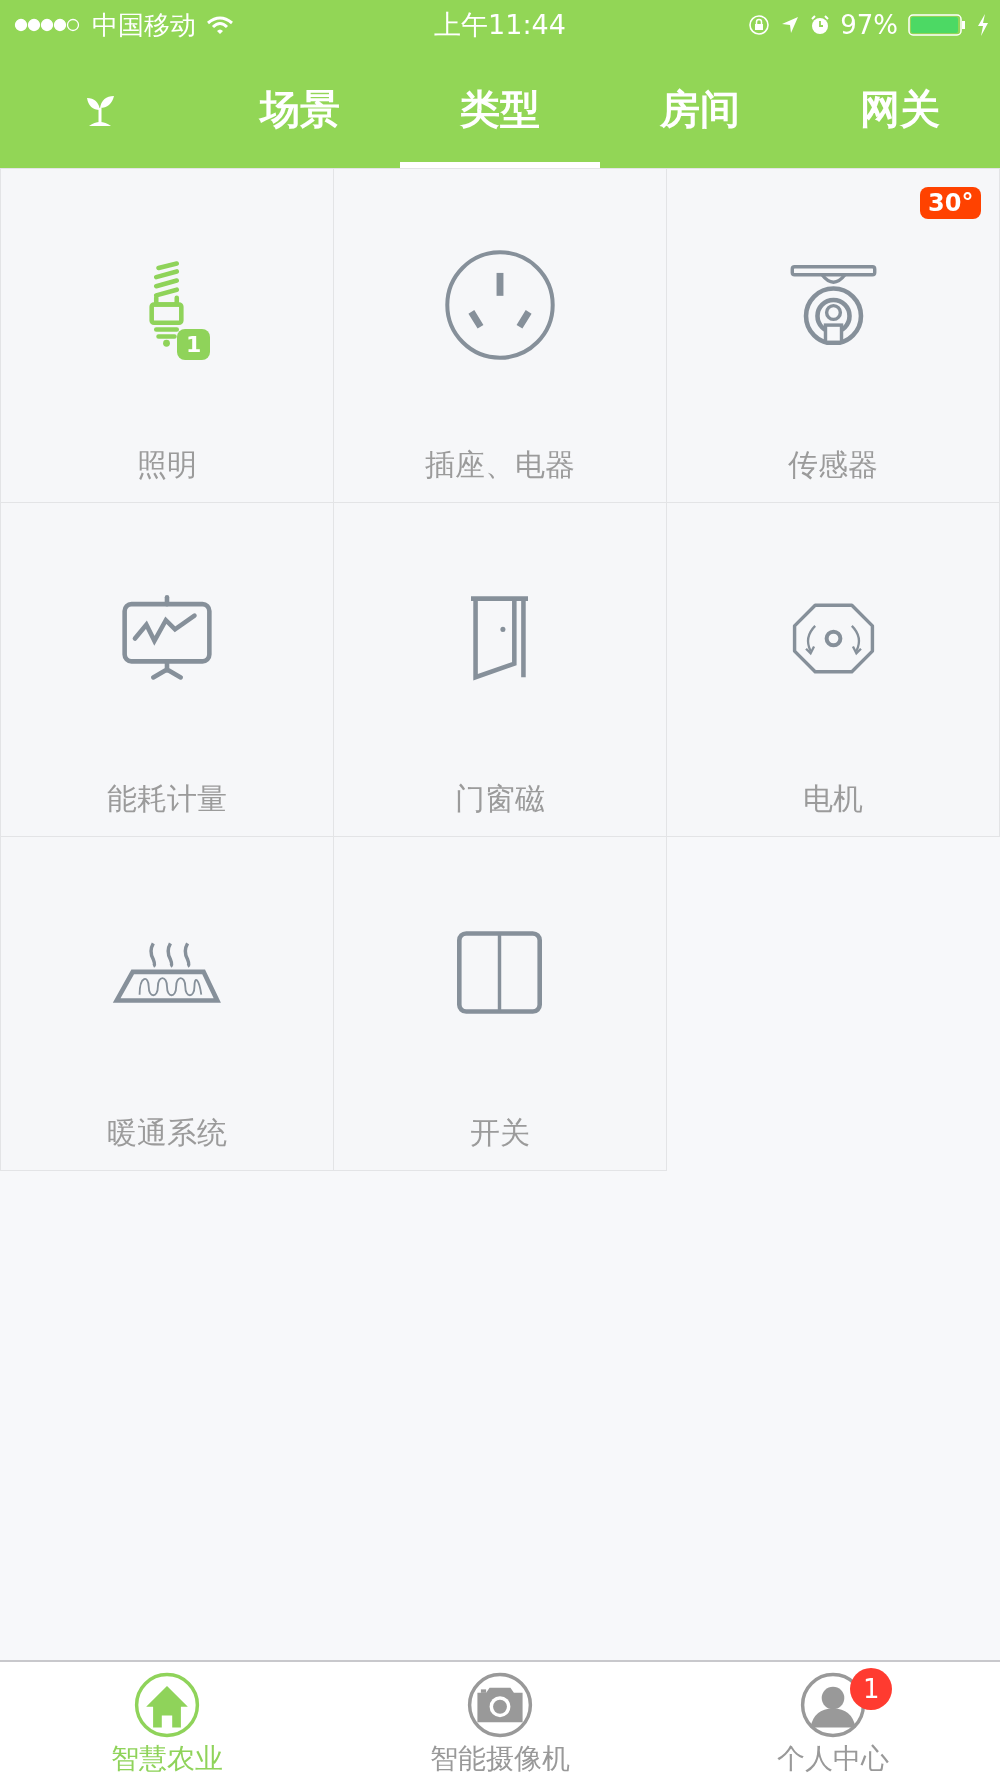  What do you see at coordinates (166, 798) in the screenshot?
I see `category-label: 能耗计量` at bounding box center [166, 798].